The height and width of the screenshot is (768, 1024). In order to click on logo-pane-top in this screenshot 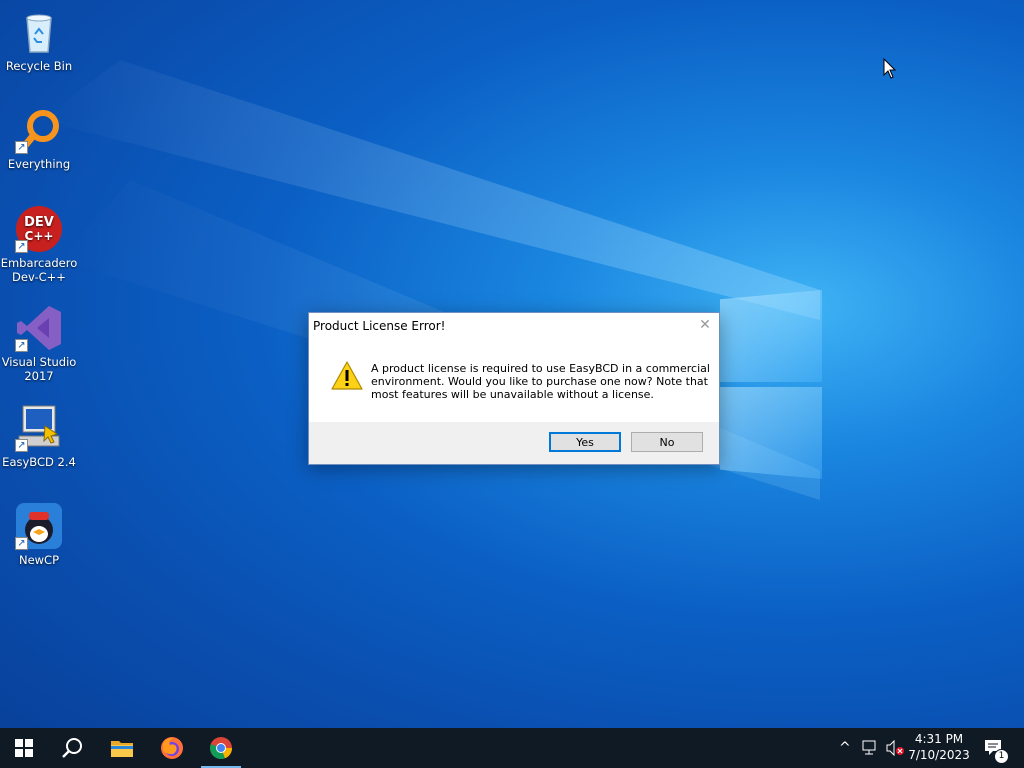, I will do `click(771, 336)`.